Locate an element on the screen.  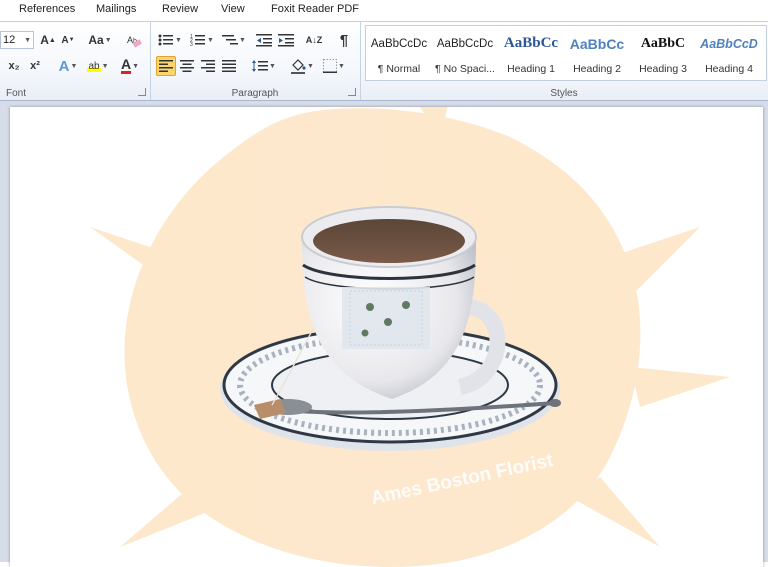
bullets-button: ▼ is located at coordinates (170, 40).